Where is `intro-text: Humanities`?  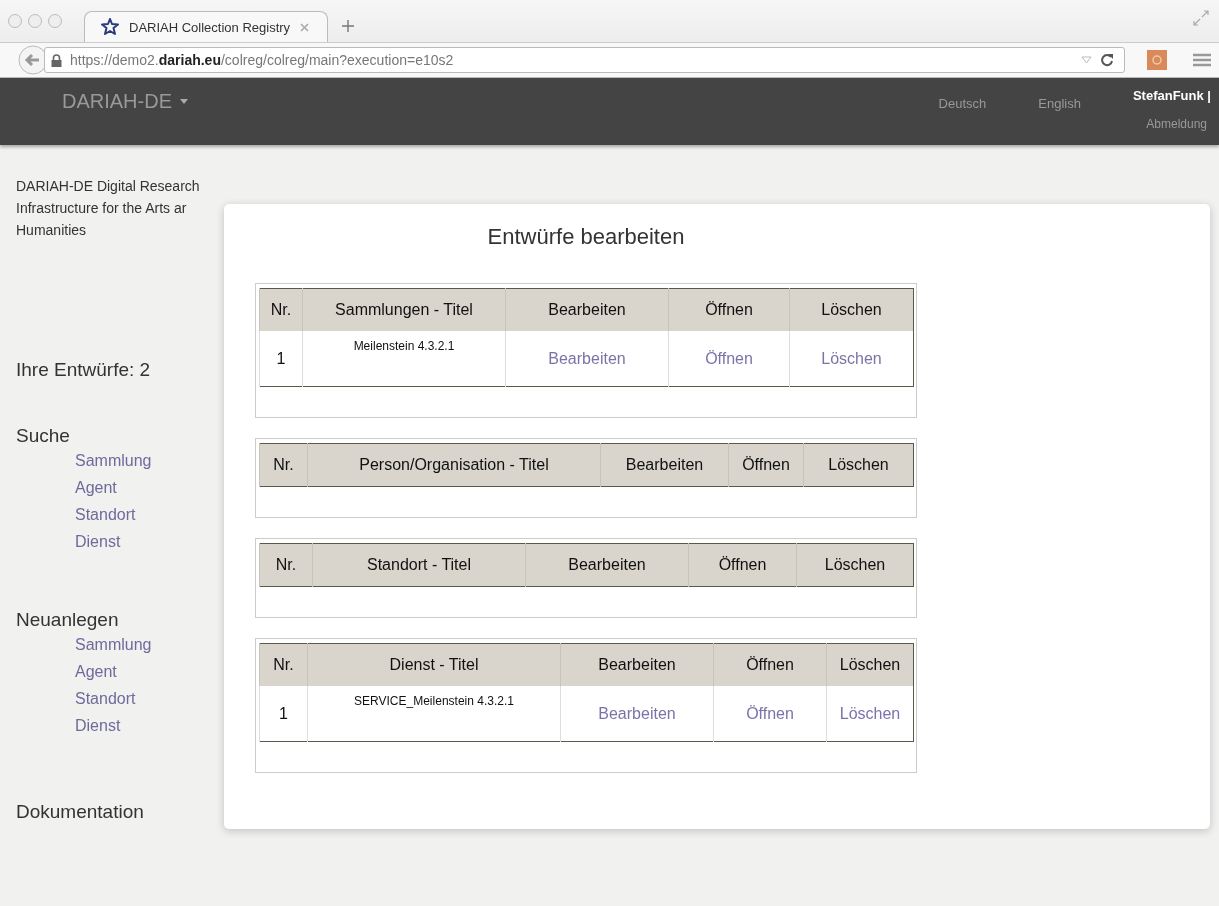
intro-text: Humanities is located at coordinates (51, 230).